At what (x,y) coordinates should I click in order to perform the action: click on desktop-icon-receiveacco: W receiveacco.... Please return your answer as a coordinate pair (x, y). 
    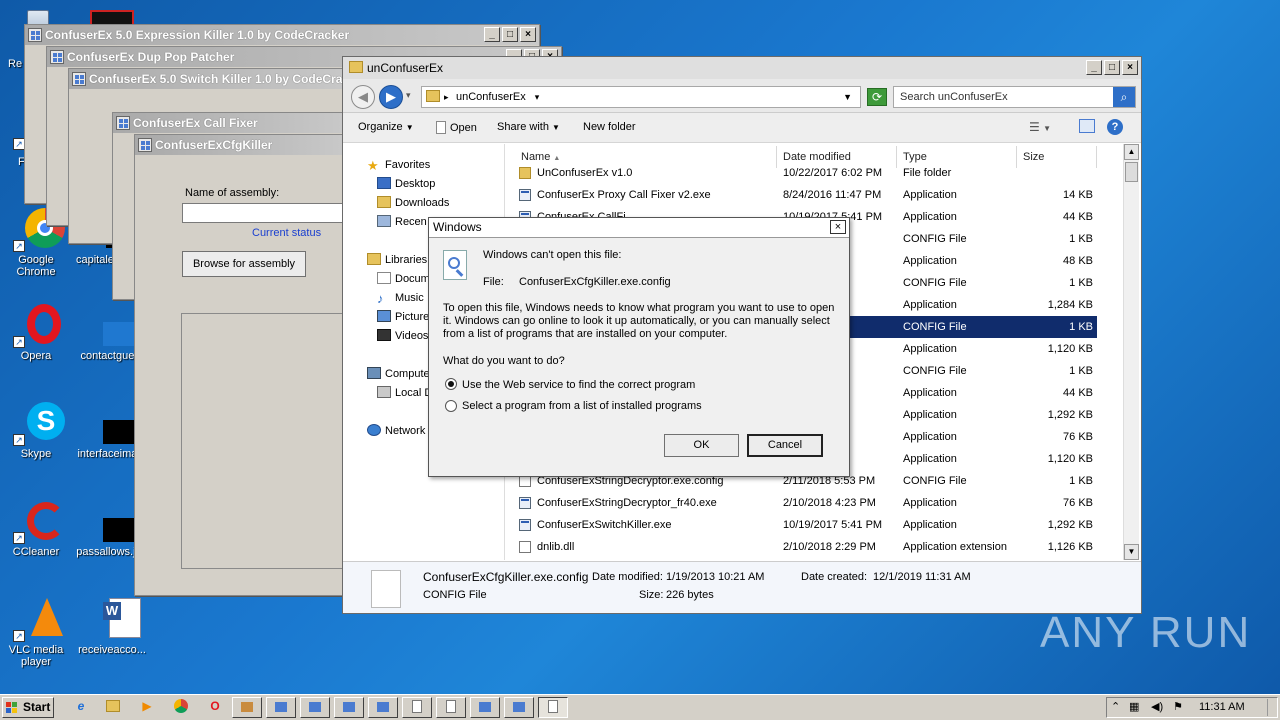
    Looking at the image, I should click on (112, 626).